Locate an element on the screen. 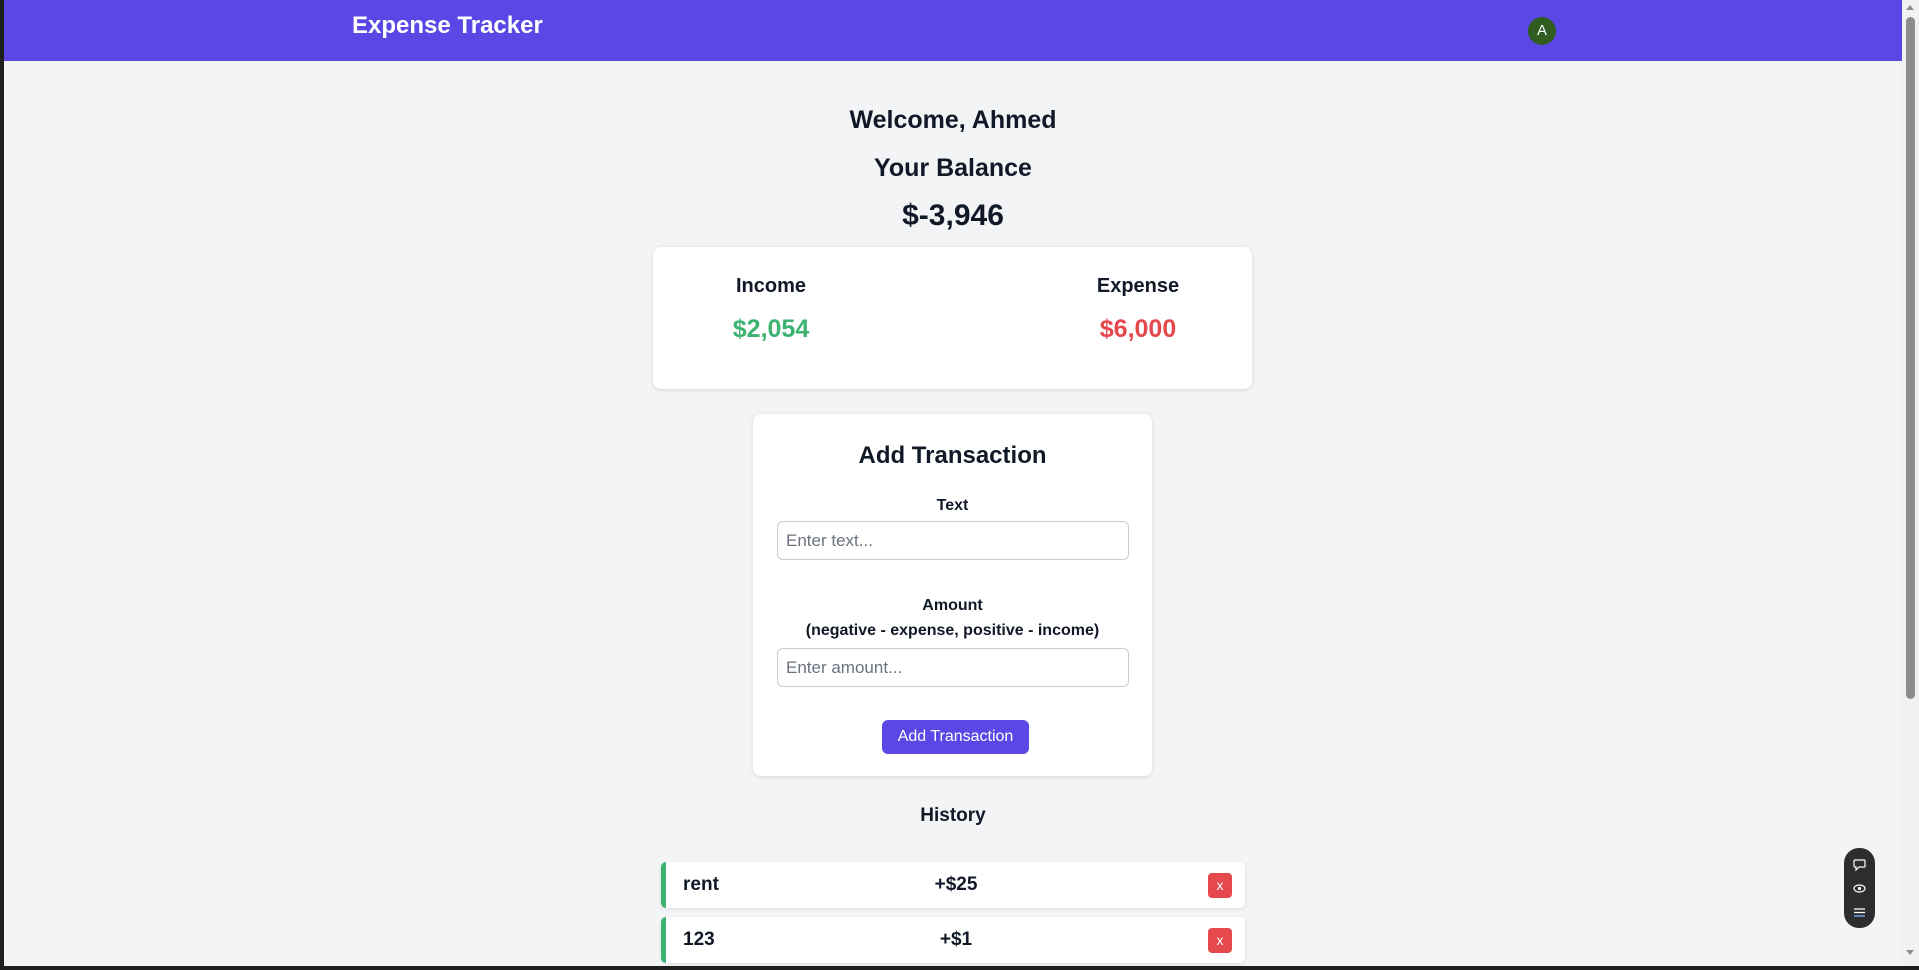 The height and width of the screenshot is (970, 1919). eye-icon is located at coordinates (1859, 888).